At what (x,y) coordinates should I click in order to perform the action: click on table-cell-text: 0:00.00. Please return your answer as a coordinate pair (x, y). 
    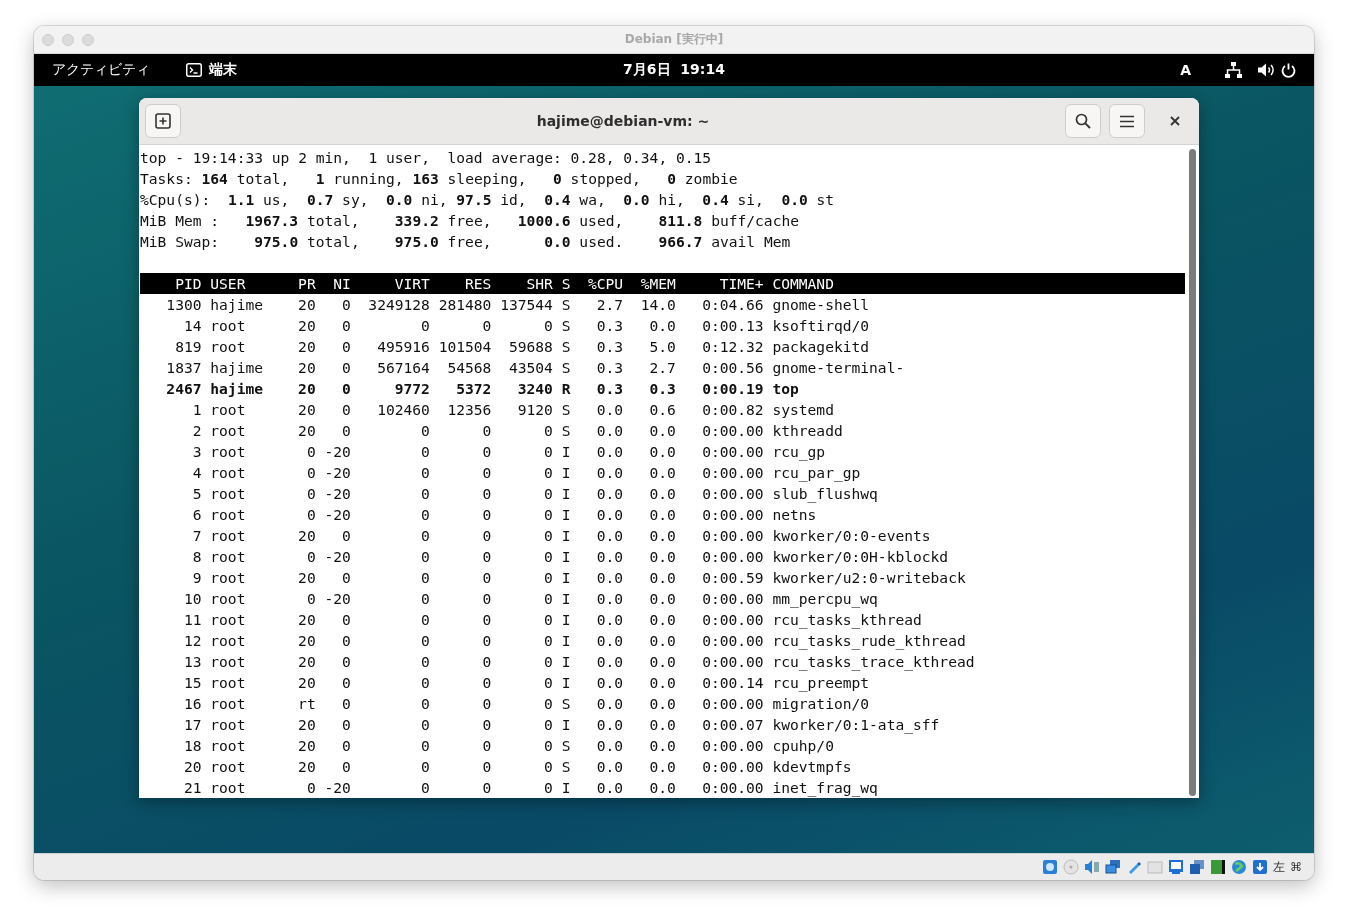
    Looking at the image, I should click on (732, 494).